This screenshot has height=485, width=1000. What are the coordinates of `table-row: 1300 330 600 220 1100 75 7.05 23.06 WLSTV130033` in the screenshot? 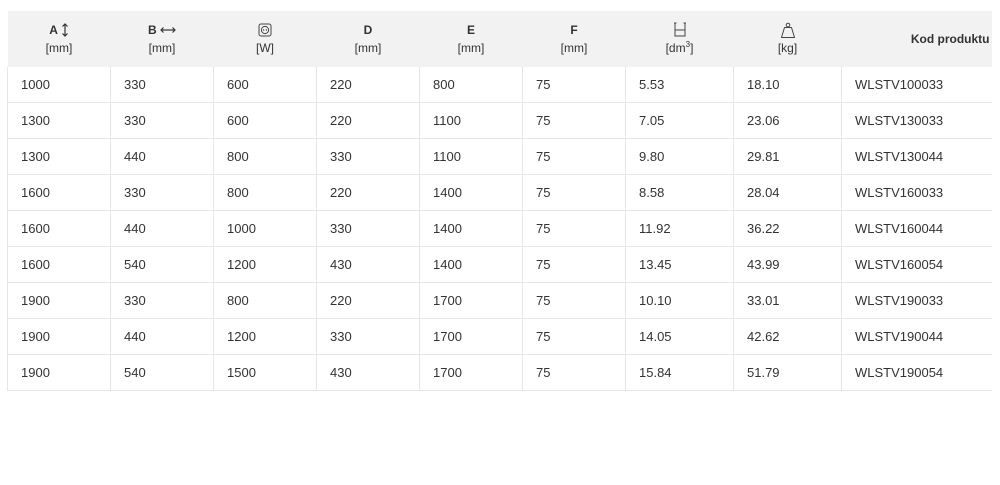 It's located at (499, 120).